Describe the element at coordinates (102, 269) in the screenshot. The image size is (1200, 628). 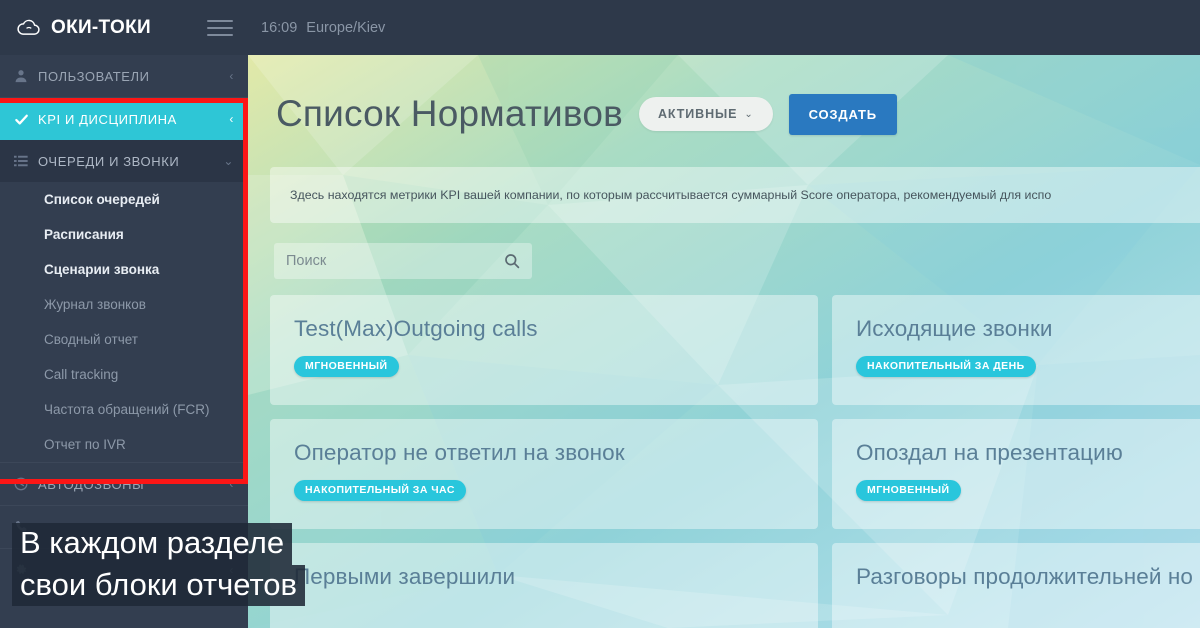
I see `sidebar-subitem-label: Сценарии звонка` at that location.